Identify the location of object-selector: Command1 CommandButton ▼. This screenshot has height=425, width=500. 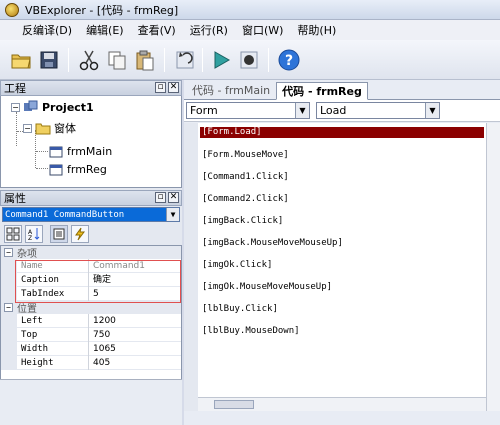
(91, 214).